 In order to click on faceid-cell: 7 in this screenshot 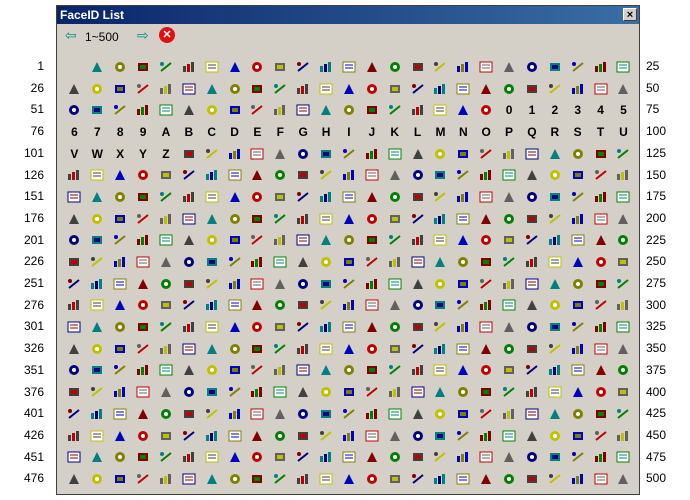, I will do `click(97, 132)`.